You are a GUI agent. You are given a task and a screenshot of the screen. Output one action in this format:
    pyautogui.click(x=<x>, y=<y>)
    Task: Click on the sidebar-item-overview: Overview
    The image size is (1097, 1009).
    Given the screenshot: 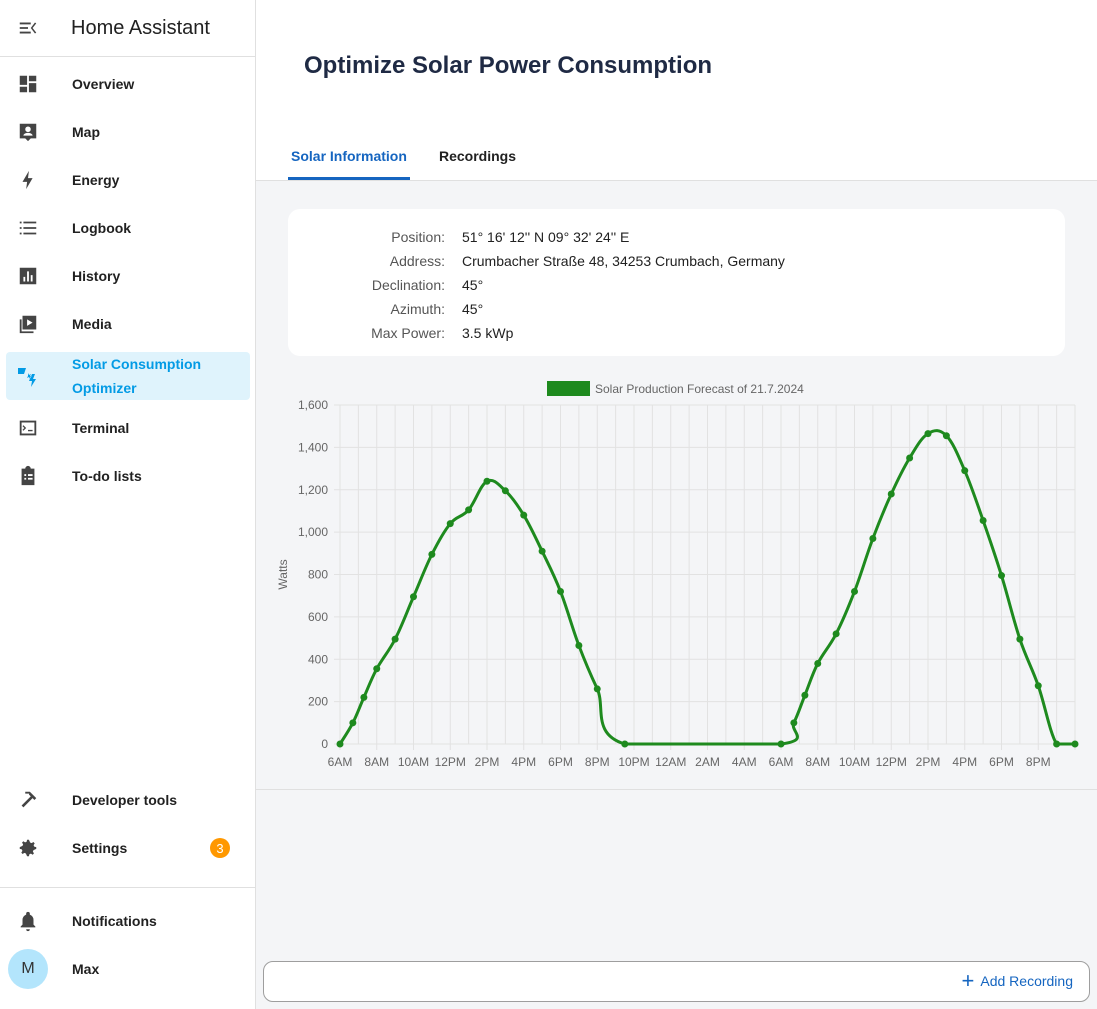 What is the action you would take?
    pyautogui.click(x=128, y=84)
    